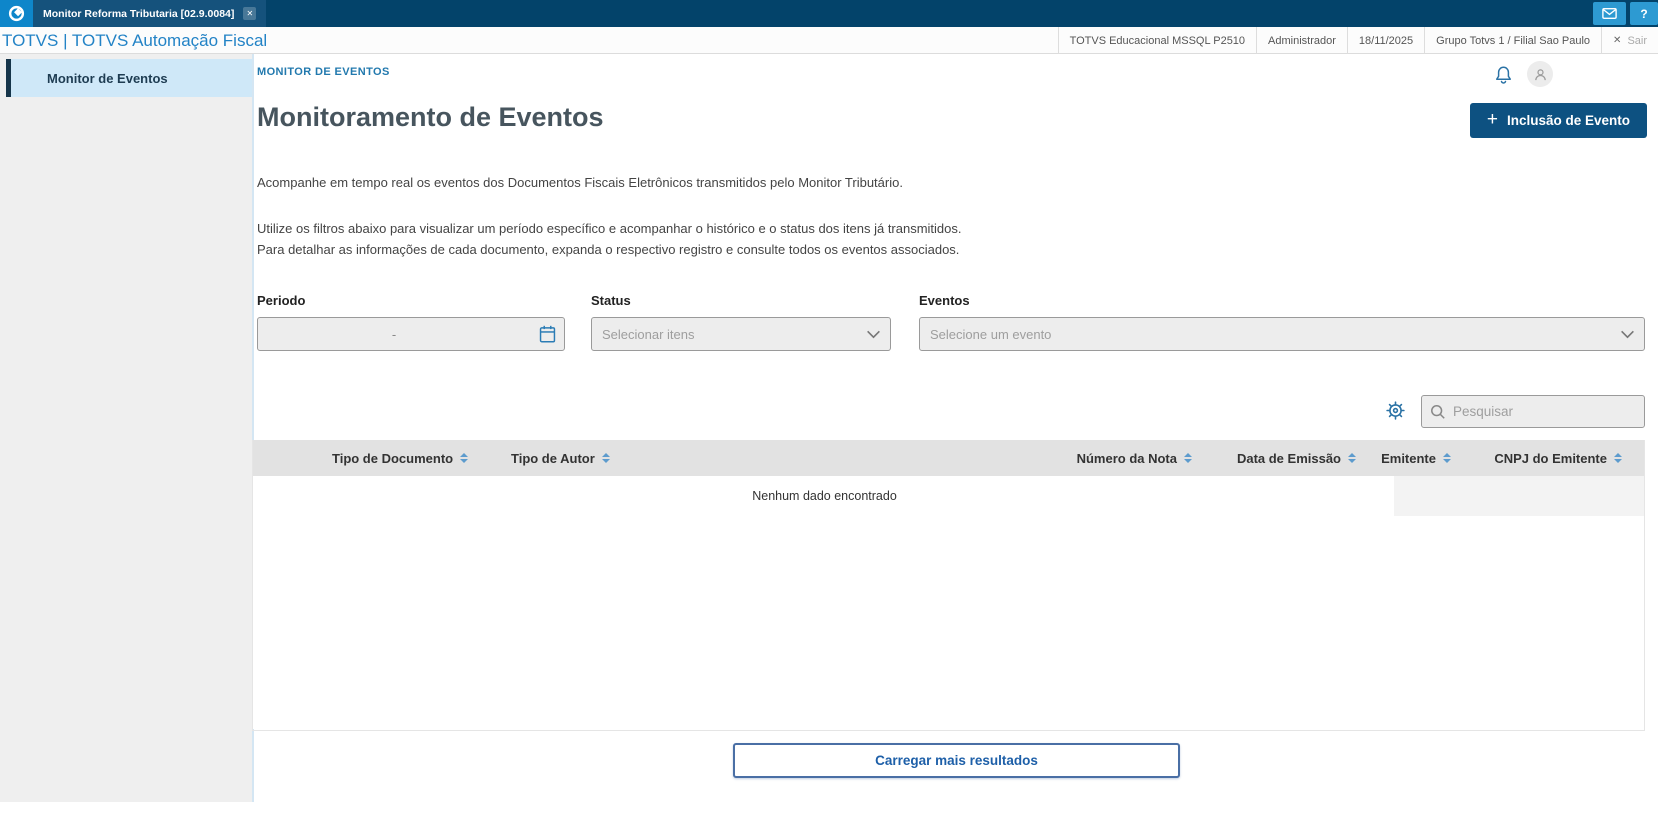 Image resolution: width=1658 pixels, height=817 pixels. I want to click on events-filter-label: Eventos, so click(944, 300).